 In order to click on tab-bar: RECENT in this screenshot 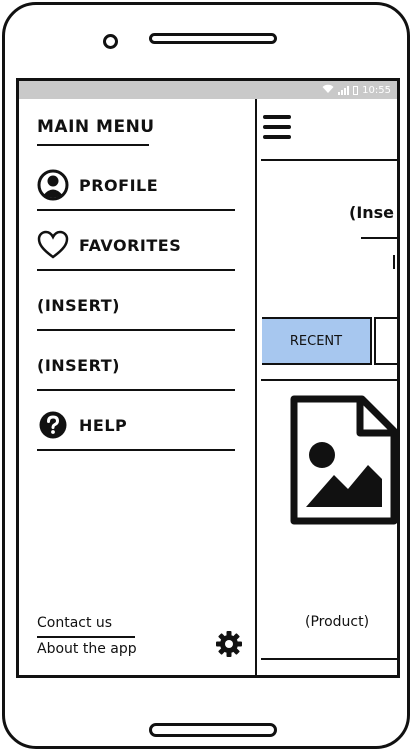, I will do `click(327, 341)`.